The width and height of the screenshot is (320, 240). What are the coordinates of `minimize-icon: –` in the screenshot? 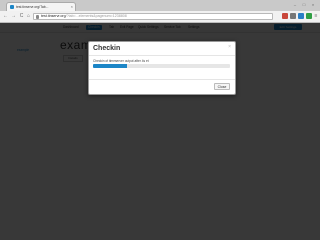 It's located at (295, 4).